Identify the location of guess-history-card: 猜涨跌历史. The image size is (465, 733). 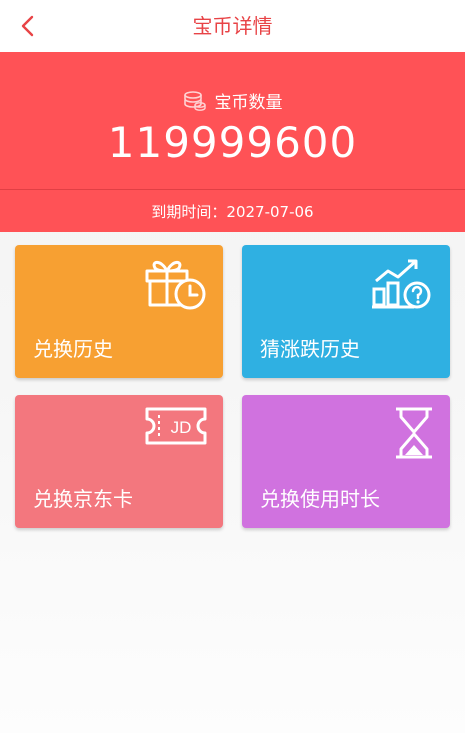
(346, 311).